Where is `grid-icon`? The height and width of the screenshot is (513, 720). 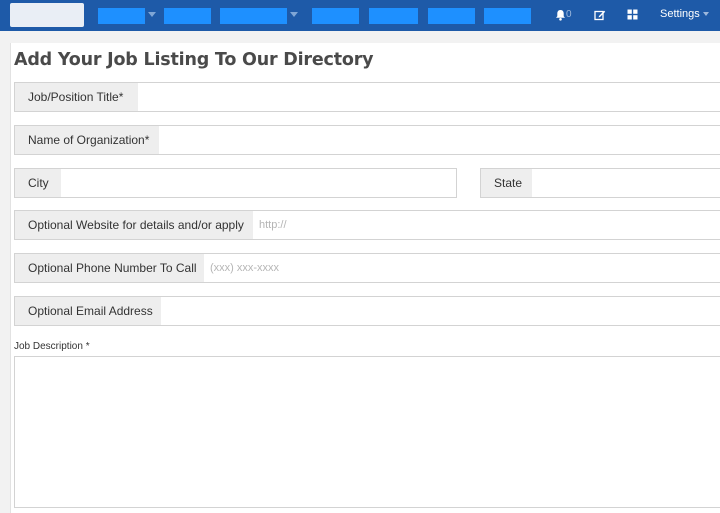
grid-icon is located at coordinates (632, 16).